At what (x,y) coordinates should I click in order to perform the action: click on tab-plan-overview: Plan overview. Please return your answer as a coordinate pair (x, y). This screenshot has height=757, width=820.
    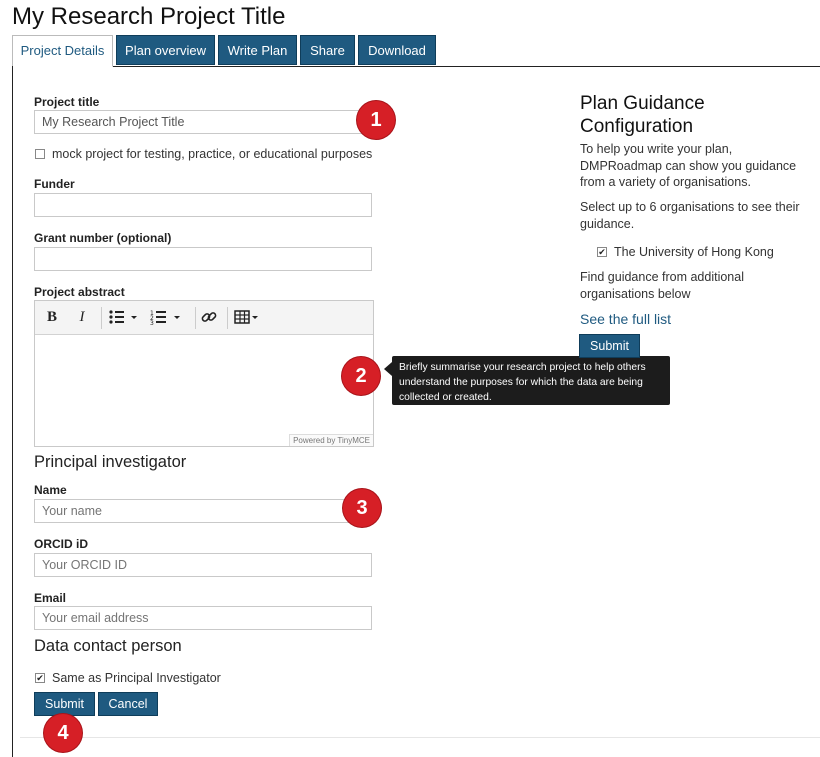
    Looking at the image, I should click on (165, 50).